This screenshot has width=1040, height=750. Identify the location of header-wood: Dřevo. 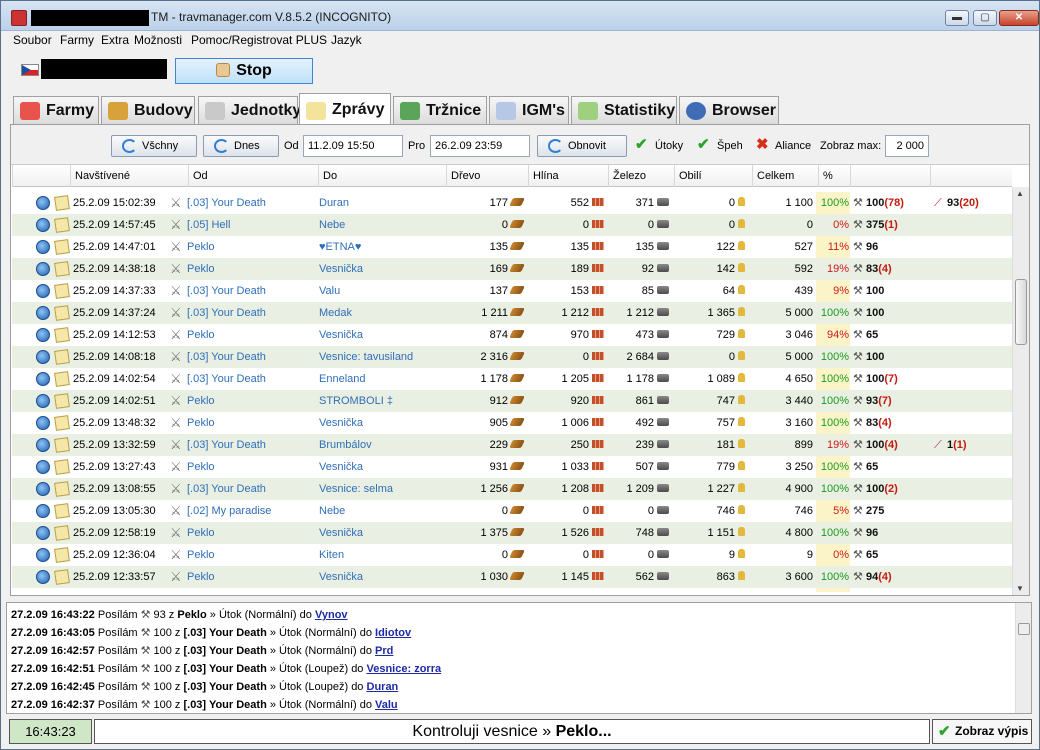
(487, 176).